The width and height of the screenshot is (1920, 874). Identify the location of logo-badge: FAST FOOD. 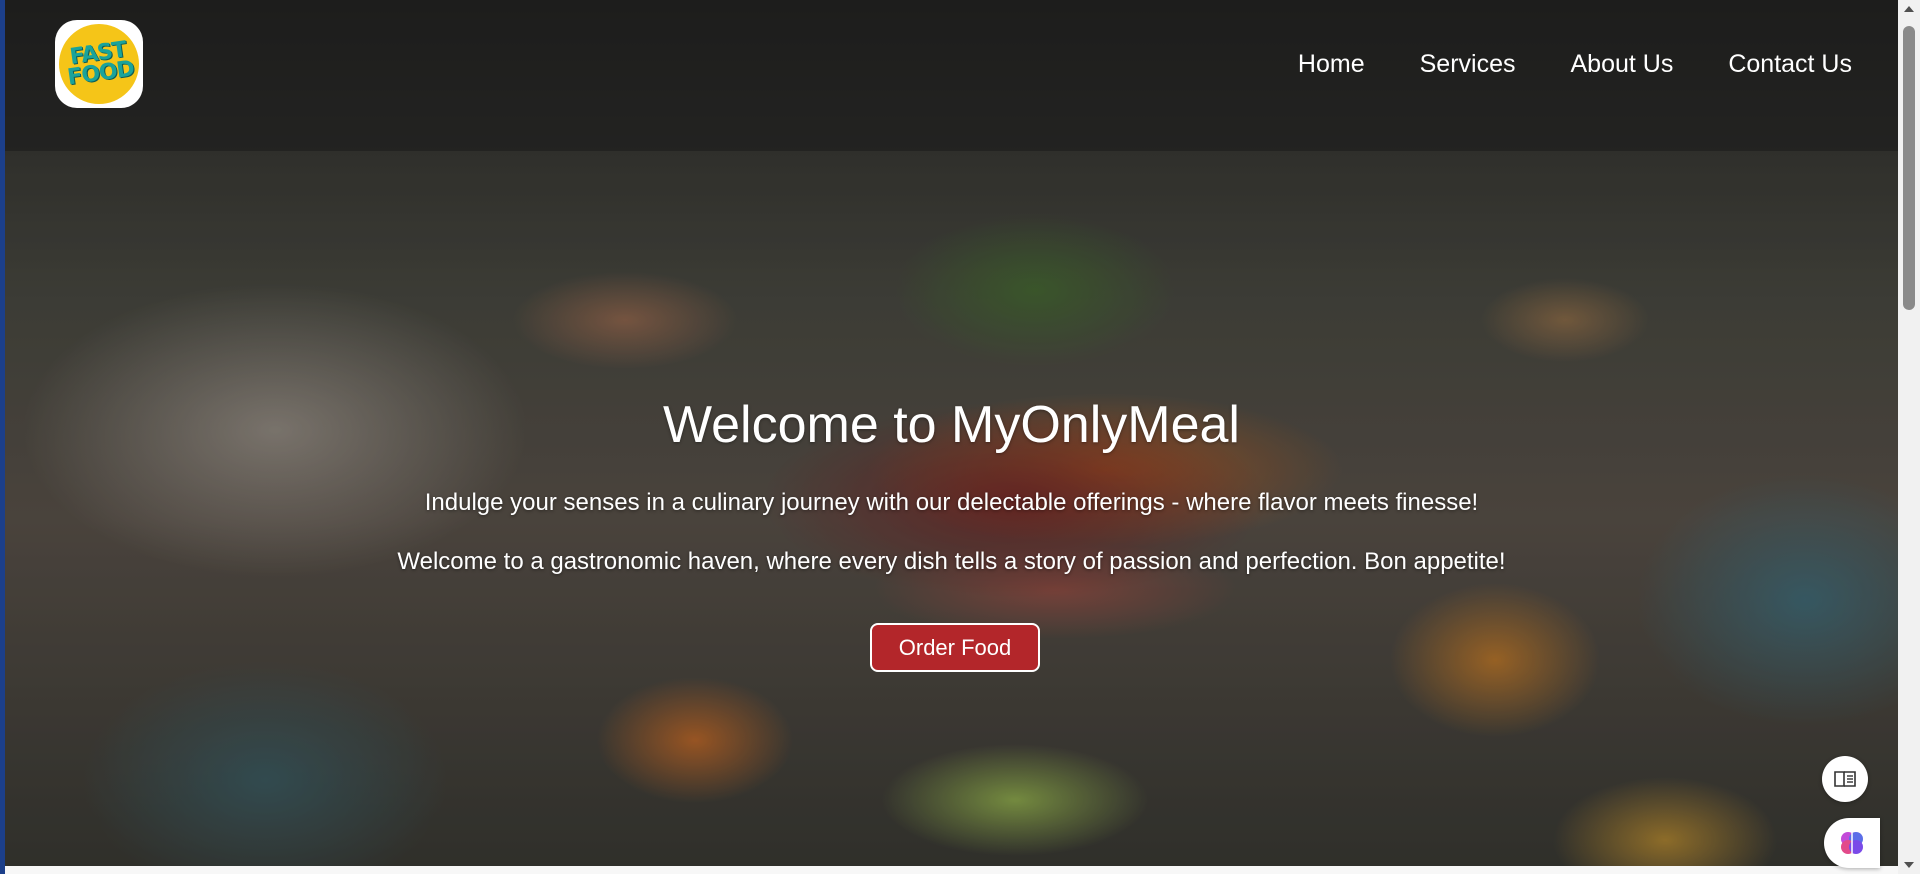
(99, 64).